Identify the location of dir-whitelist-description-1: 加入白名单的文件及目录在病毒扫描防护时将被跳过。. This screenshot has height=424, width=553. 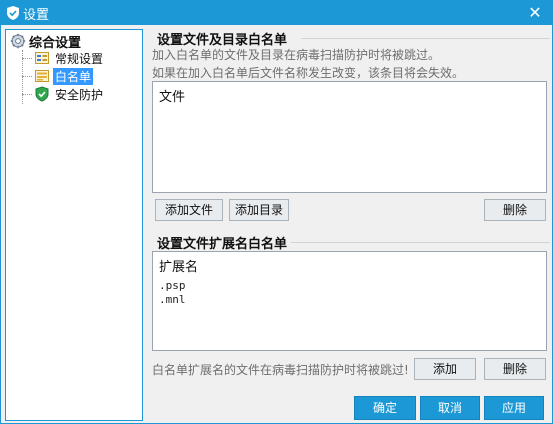
(296, 55).